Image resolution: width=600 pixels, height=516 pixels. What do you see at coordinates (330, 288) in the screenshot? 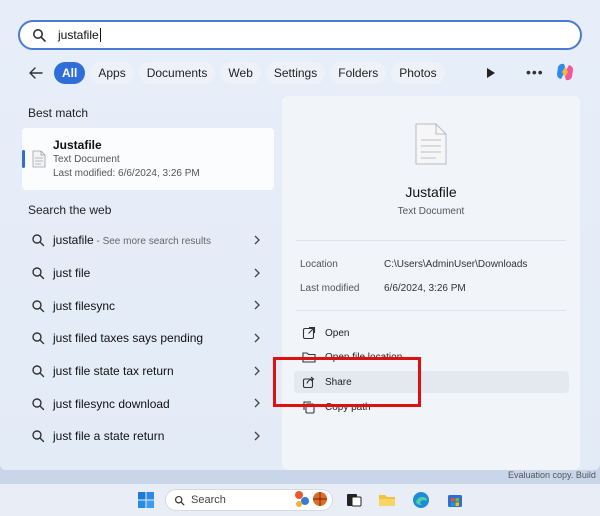
I see `modified-label: Last modified` at bounding box center [330, 288].